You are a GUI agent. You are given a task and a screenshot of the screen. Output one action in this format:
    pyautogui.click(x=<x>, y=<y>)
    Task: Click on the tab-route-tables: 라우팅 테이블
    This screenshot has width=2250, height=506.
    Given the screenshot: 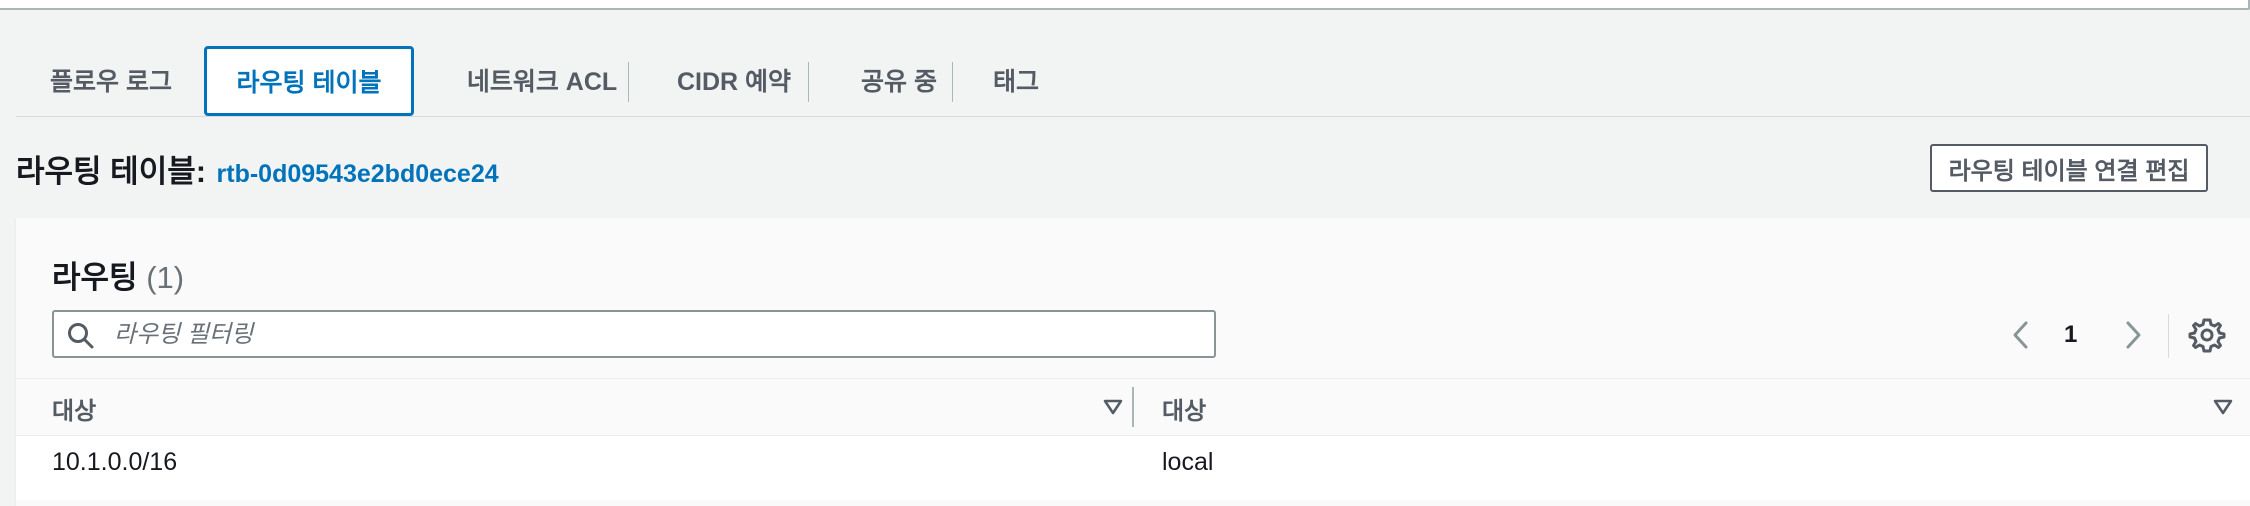 What is the action you would take?
    pyautogui.click(x=309, y=81)
    